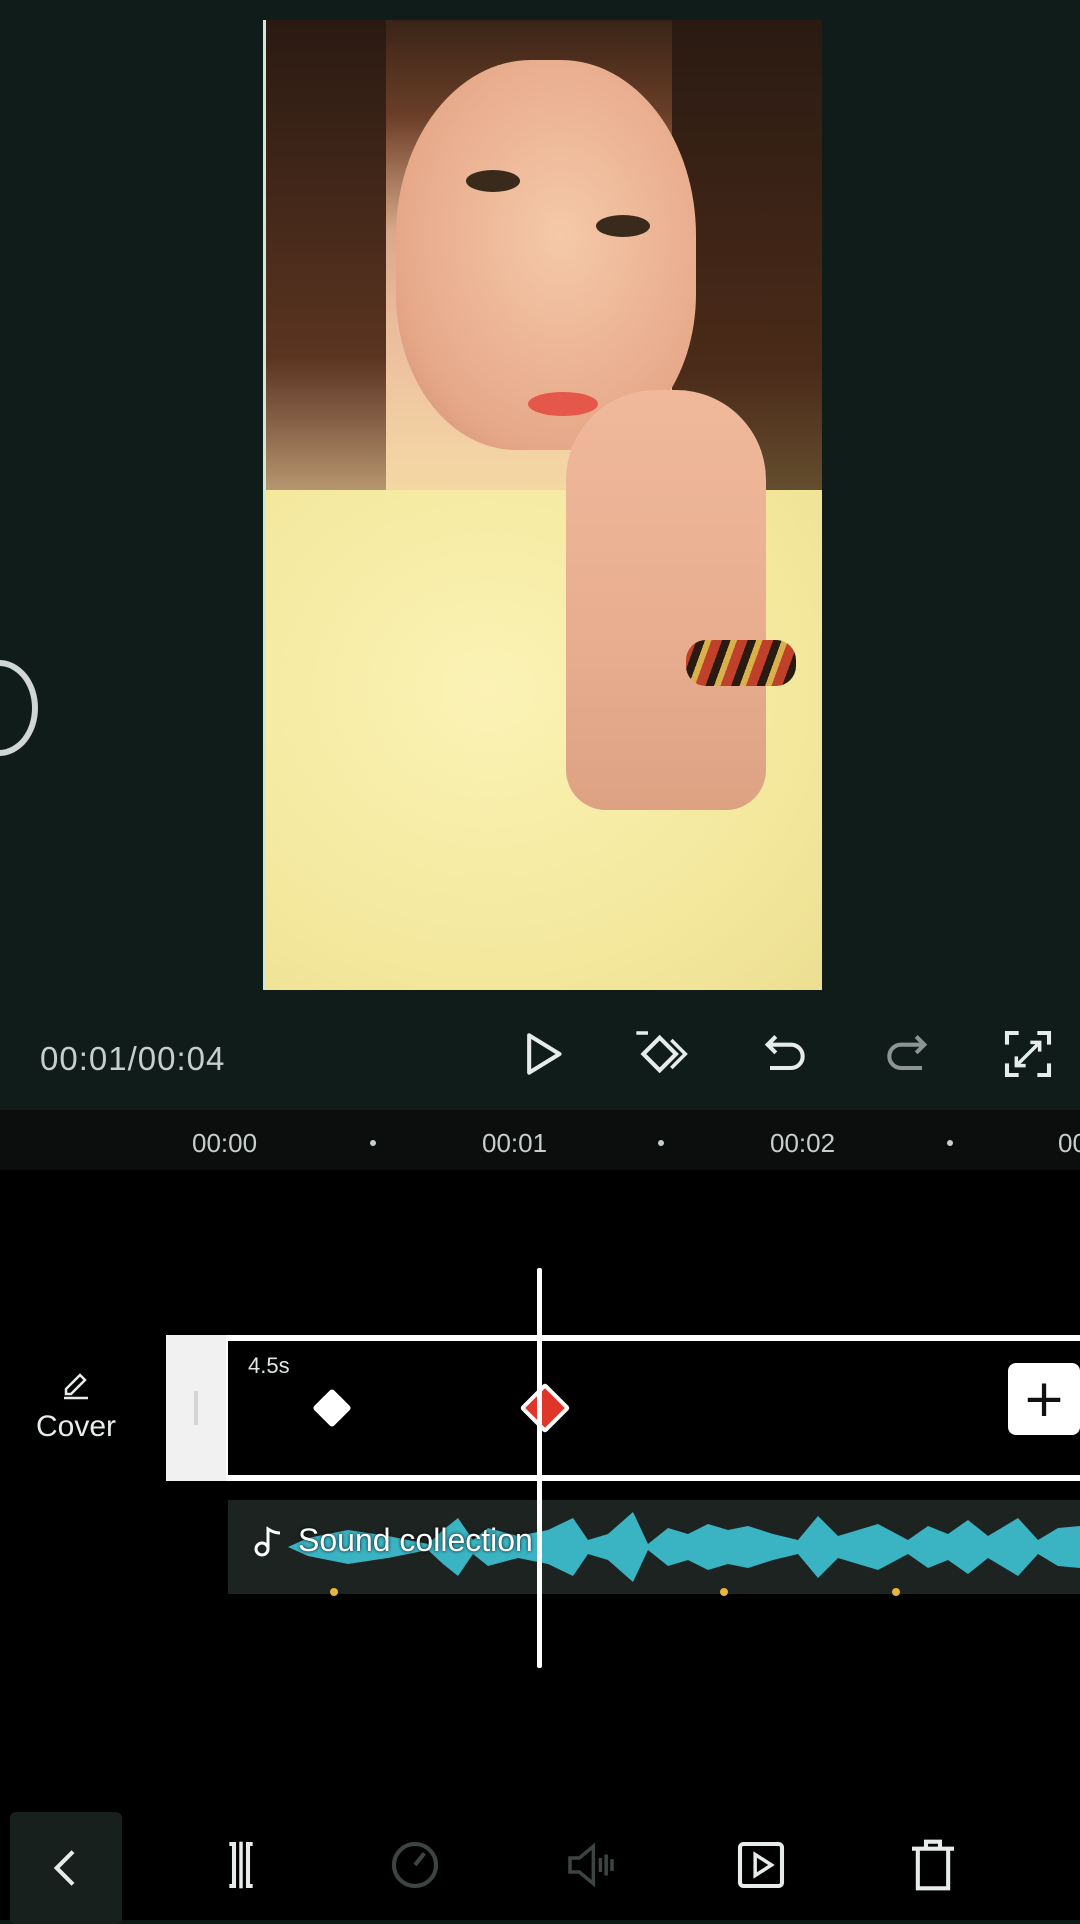 This screenshot has height=1924, width=1080. What do you see at coordinates (654, 1408) in the screenshot?
I see `clip-body: 4.5s` at bounding box center [654, 1408].